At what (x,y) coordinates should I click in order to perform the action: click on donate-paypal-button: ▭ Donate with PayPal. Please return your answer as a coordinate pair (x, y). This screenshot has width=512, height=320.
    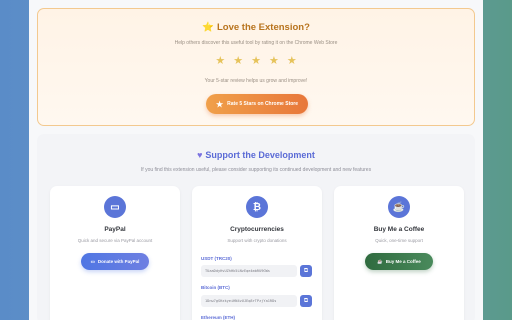
    Looking at the image, I should click on (115, 261).